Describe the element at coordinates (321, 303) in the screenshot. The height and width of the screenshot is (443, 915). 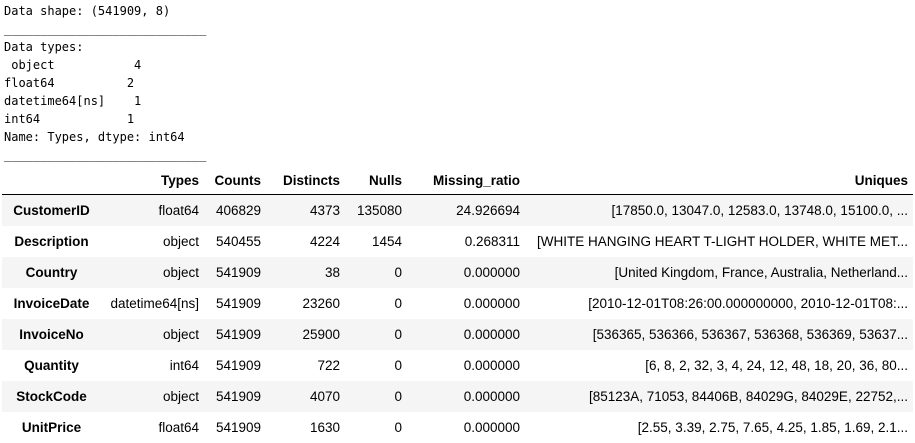
I see `cell-distincts: 23260` at that location.